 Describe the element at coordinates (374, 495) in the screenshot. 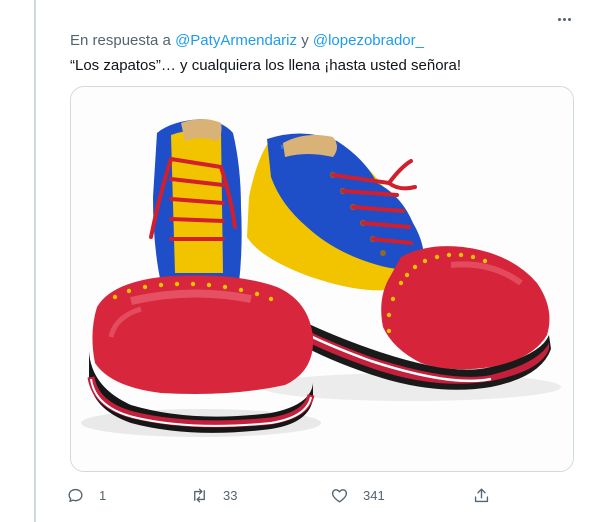

I see `like-count: 341` at that location.